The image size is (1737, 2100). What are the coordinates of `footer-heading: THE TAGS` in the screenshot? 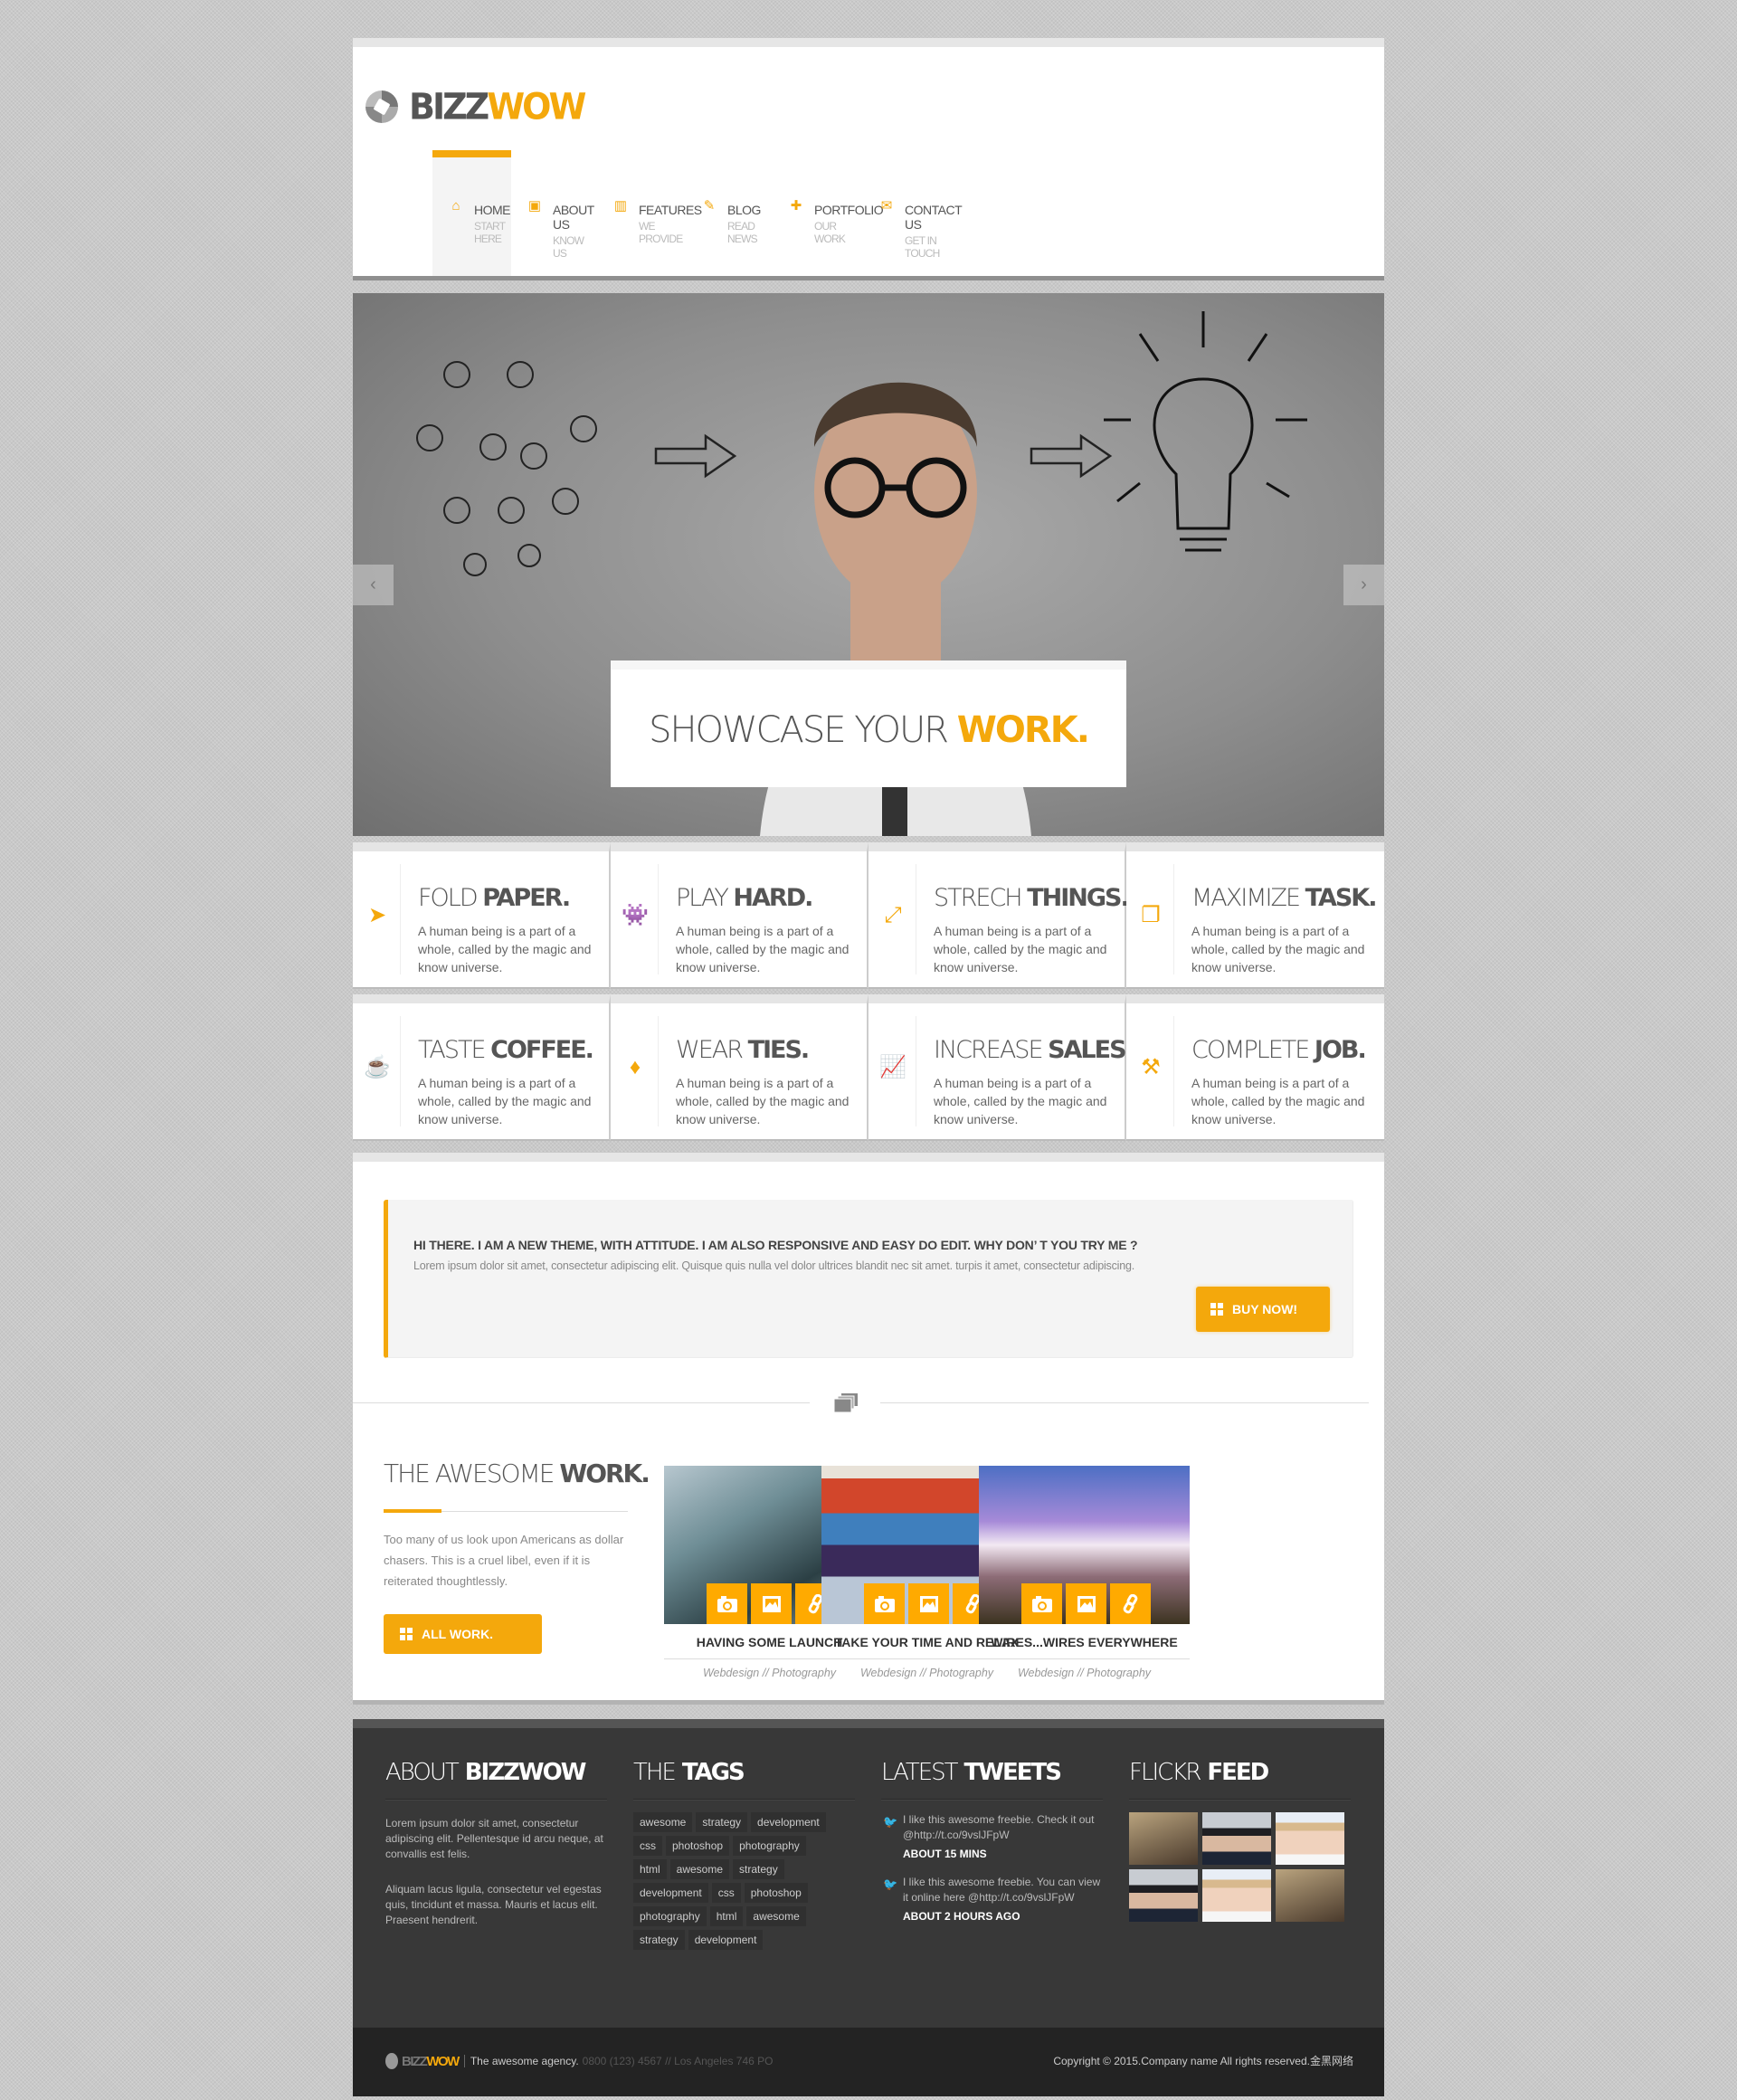 It's located at (744, 1779).